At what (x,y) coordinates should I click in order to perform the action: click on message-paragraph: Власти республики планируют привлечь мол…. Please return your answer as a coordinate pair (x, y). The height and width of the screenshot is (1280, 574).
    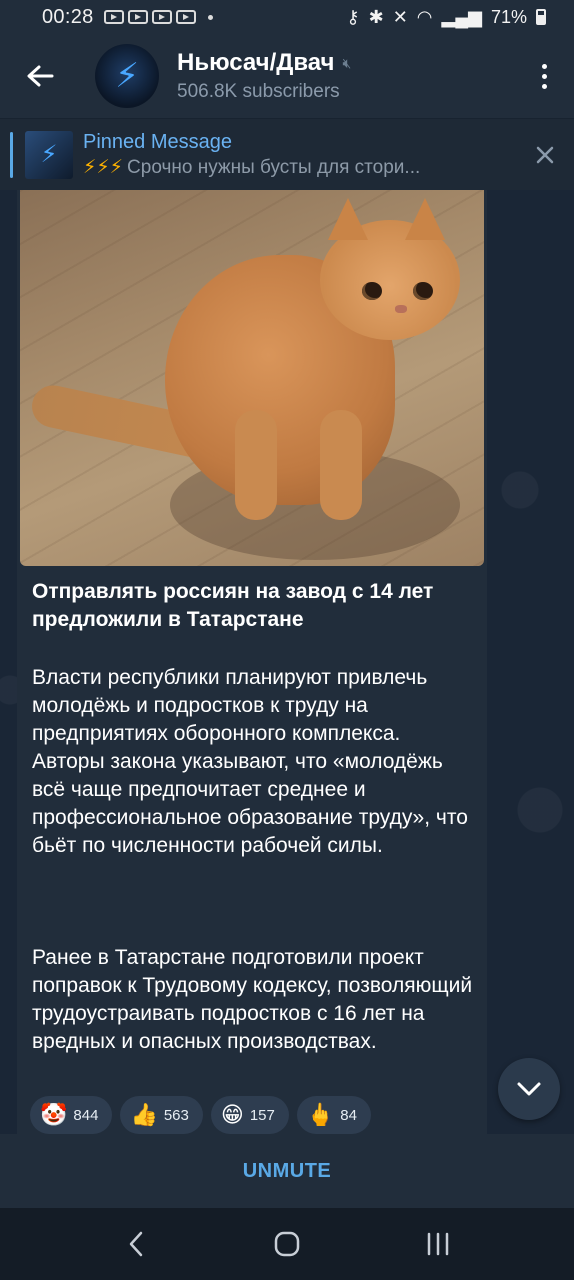
    Looking at the image, I should click on (250, 761).